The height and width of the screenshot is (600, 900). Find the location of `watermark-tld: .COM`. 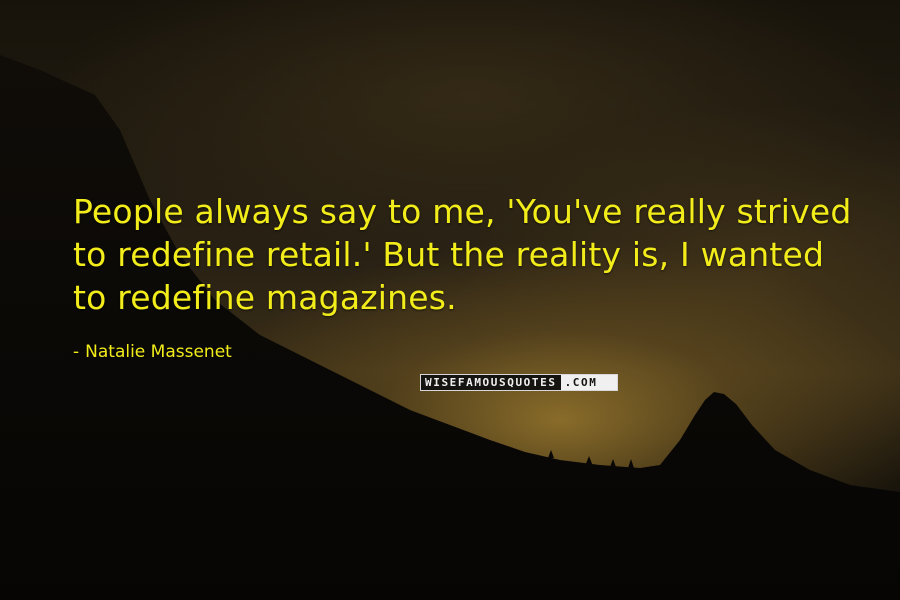

watermark-tld: .COM is located at coordinates (588, 382).